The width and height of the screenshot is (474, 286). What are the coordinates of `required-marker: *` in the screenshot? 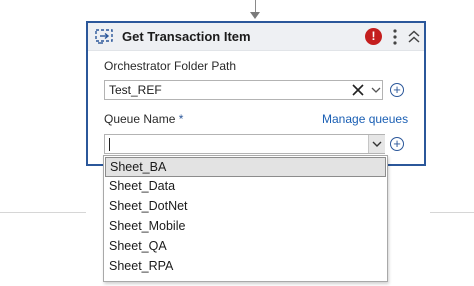 It's located at (181, 119).